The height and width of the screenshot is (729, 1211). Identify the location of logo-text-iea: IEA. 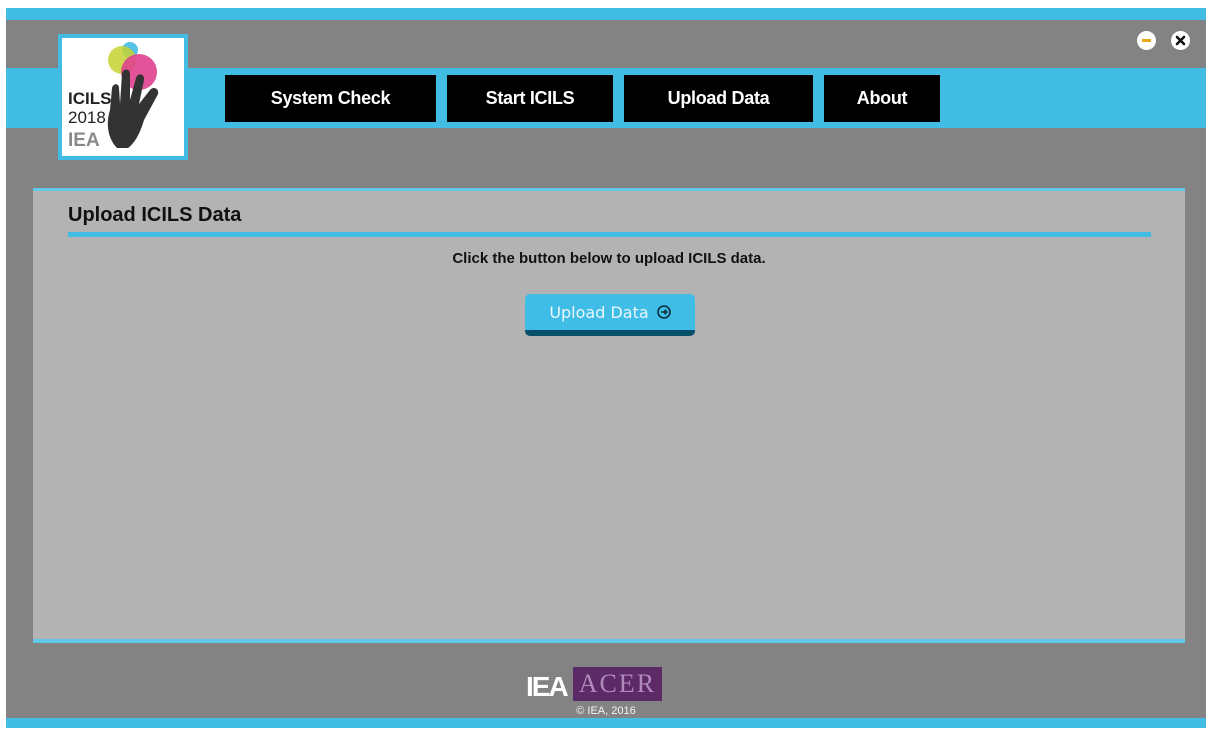
(84, 140).